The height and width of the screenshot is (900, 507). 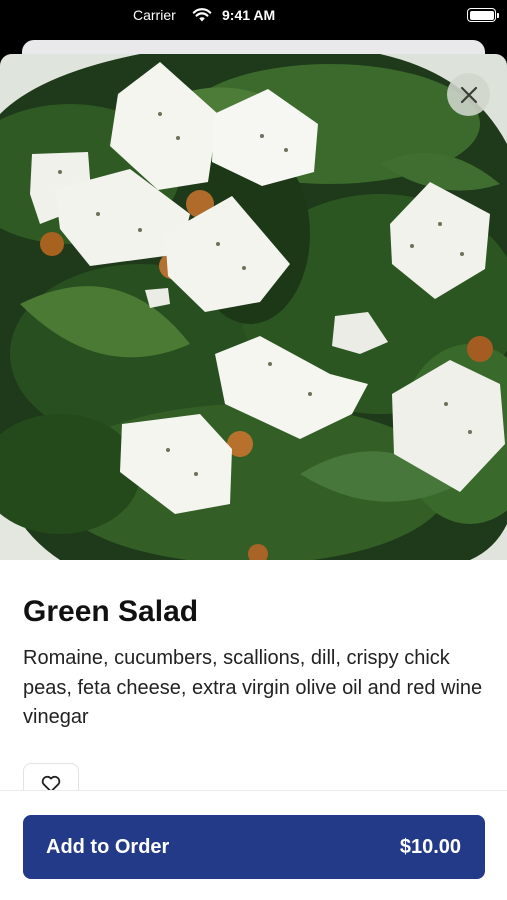 I want to click on item-title: Green Salad, so click(x=111, y=611).